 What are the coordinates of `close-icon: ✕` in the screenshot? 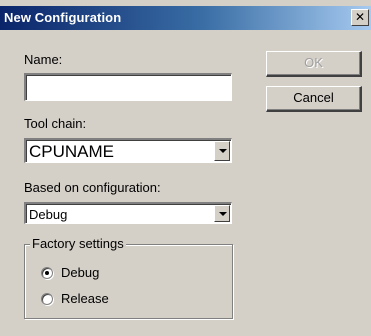 It's located at (360, 17).